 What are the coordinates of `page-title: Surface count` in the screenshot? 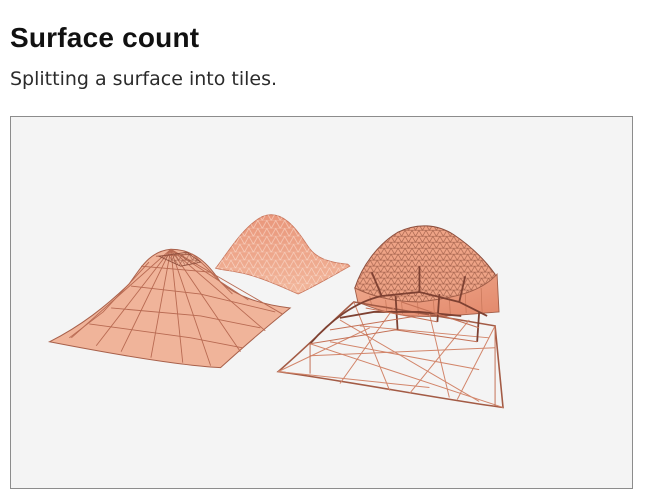 It's located at (105, 37).